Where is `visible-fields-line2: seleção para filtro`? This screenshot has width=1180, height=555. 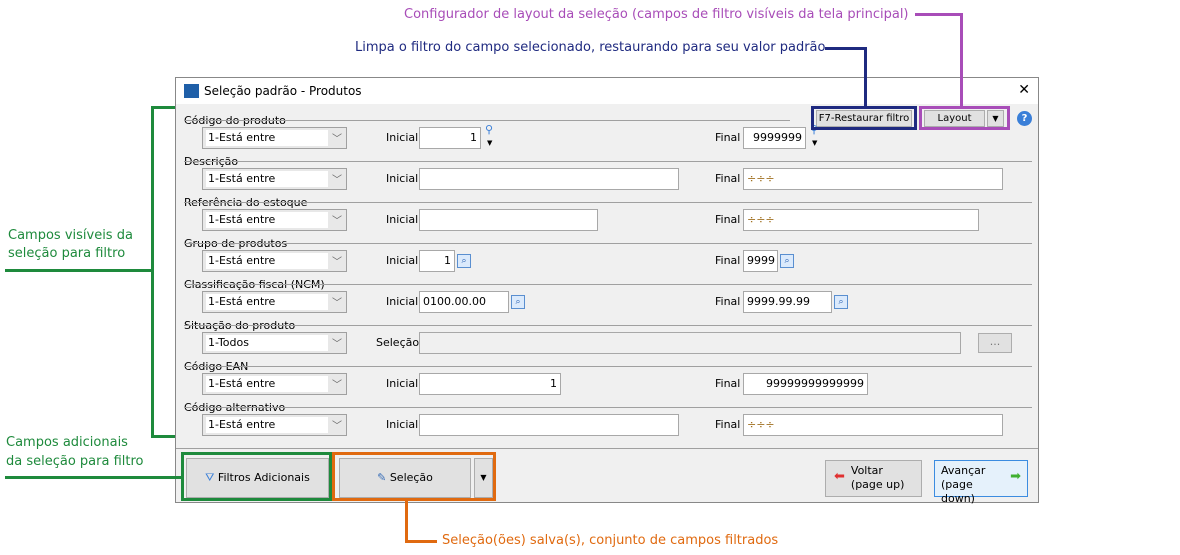 visible-fields-line2: seleção para filtro is located at coordinates (67, 253).